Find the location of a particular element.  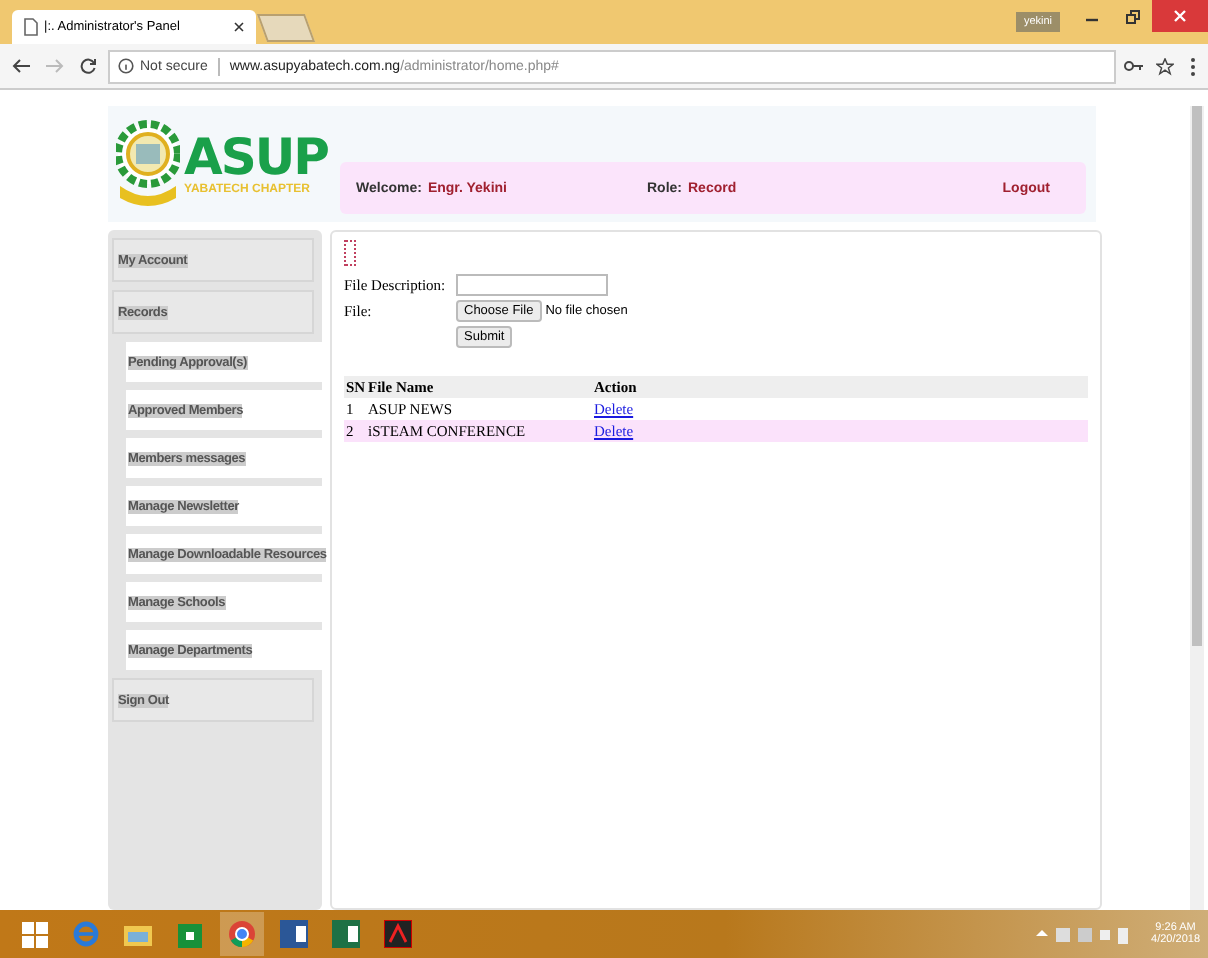

menu-icon is located at coordinates (1193, 66).